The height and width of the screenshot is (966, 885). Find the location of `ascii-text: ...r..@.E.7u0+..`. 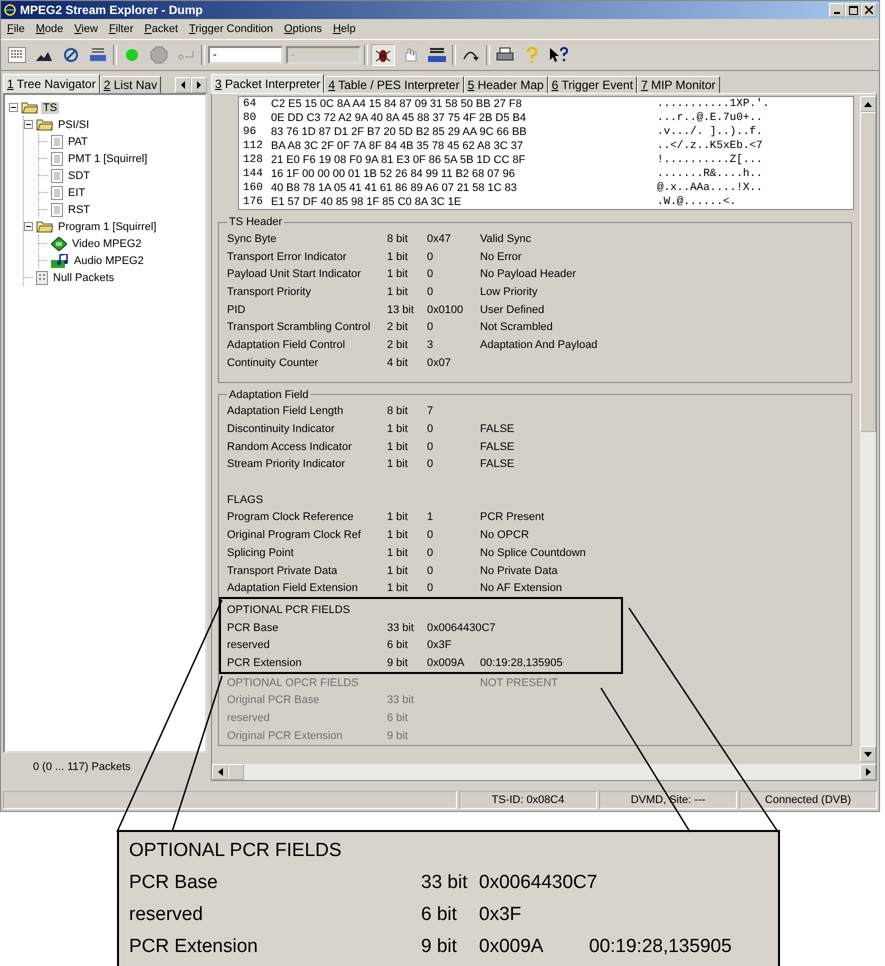

ascii-text: ...r..@.E.7u0+.. is located at coordinates (710, 118).